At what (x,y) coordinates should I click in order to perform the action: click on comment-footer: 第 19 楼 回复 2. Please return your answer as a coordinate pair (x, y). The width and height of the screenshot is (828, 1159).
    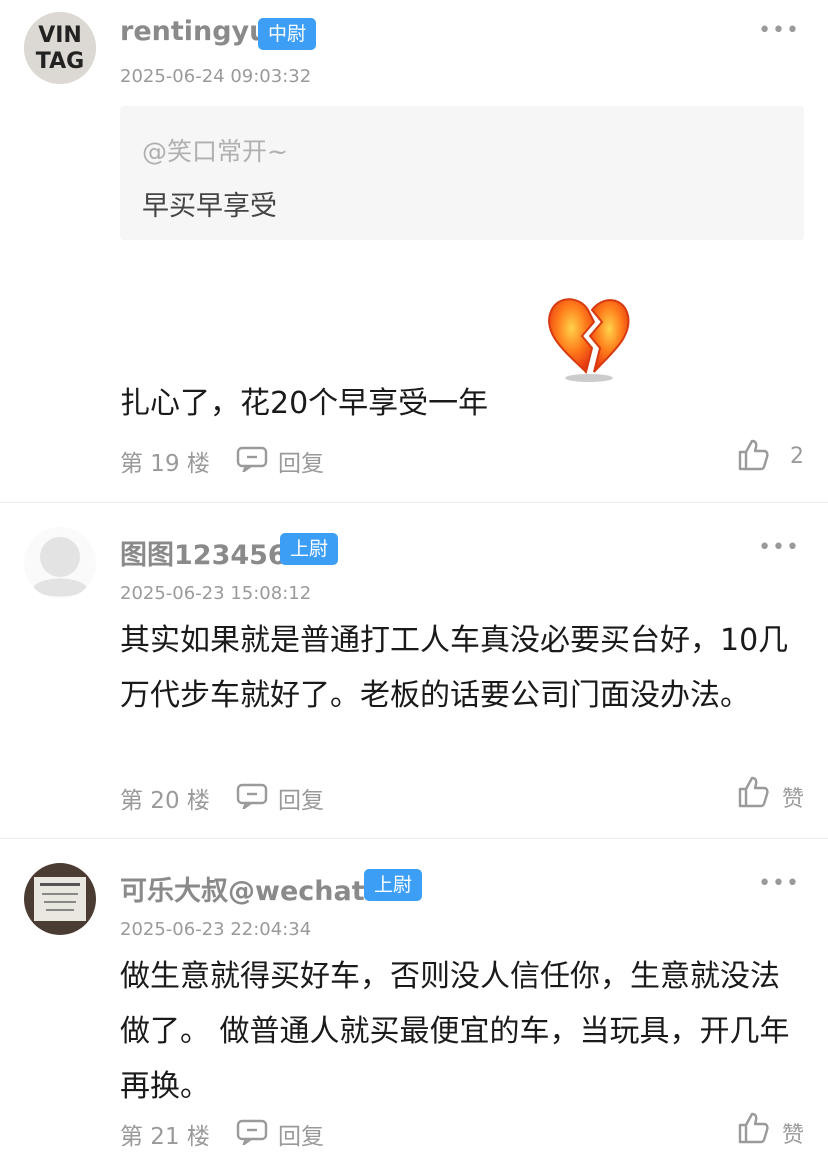
    Looking at the image, I should click on (462, 458).